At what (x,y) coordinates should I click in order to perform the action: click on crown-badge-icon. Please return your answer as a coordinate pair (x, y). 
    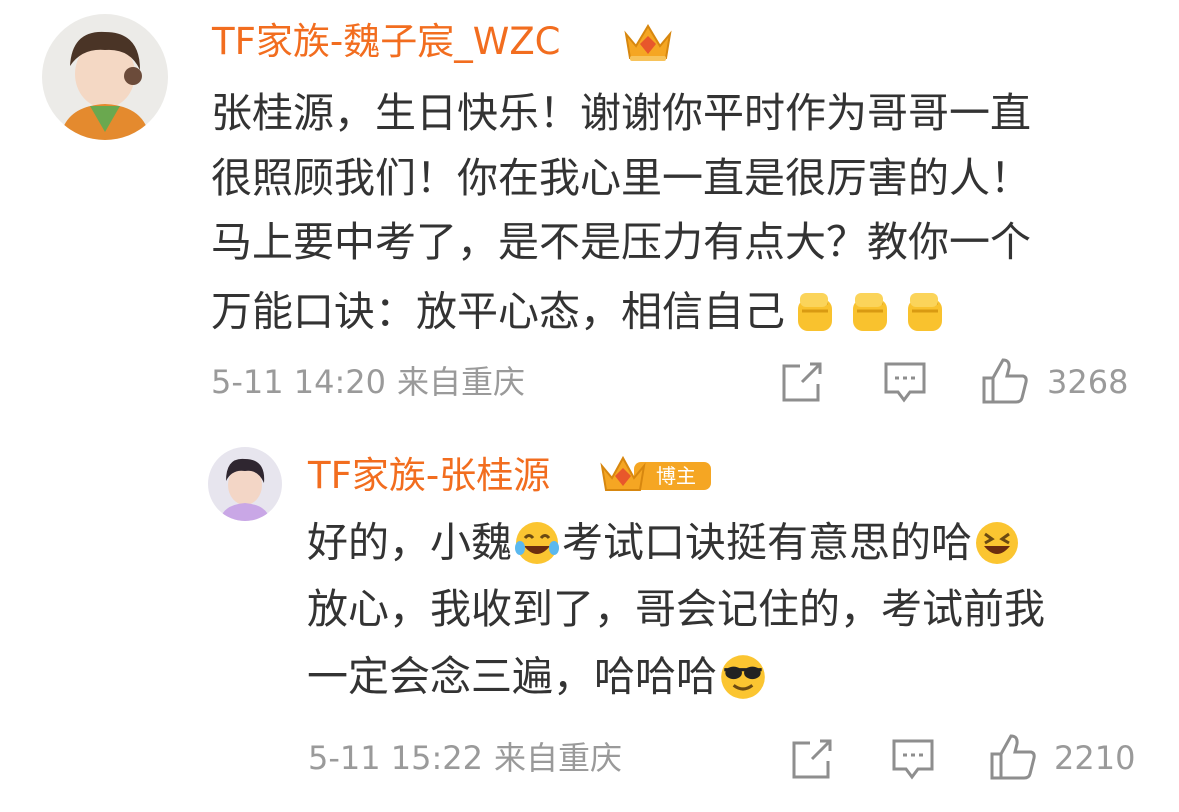
    Looking at the image, I should click on (648, 42).